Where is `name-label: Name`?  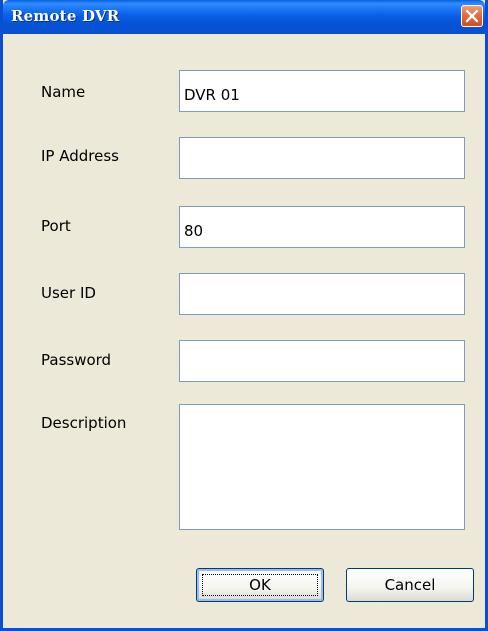 name-label: Name is located at coordinates (63, 92).